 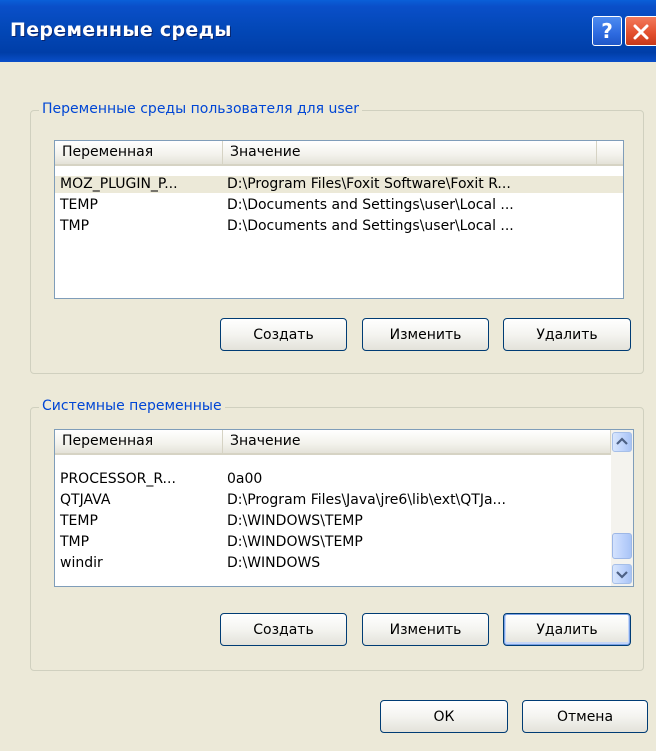 I want to click on variable-name: windir, so click(x=81, y=563).